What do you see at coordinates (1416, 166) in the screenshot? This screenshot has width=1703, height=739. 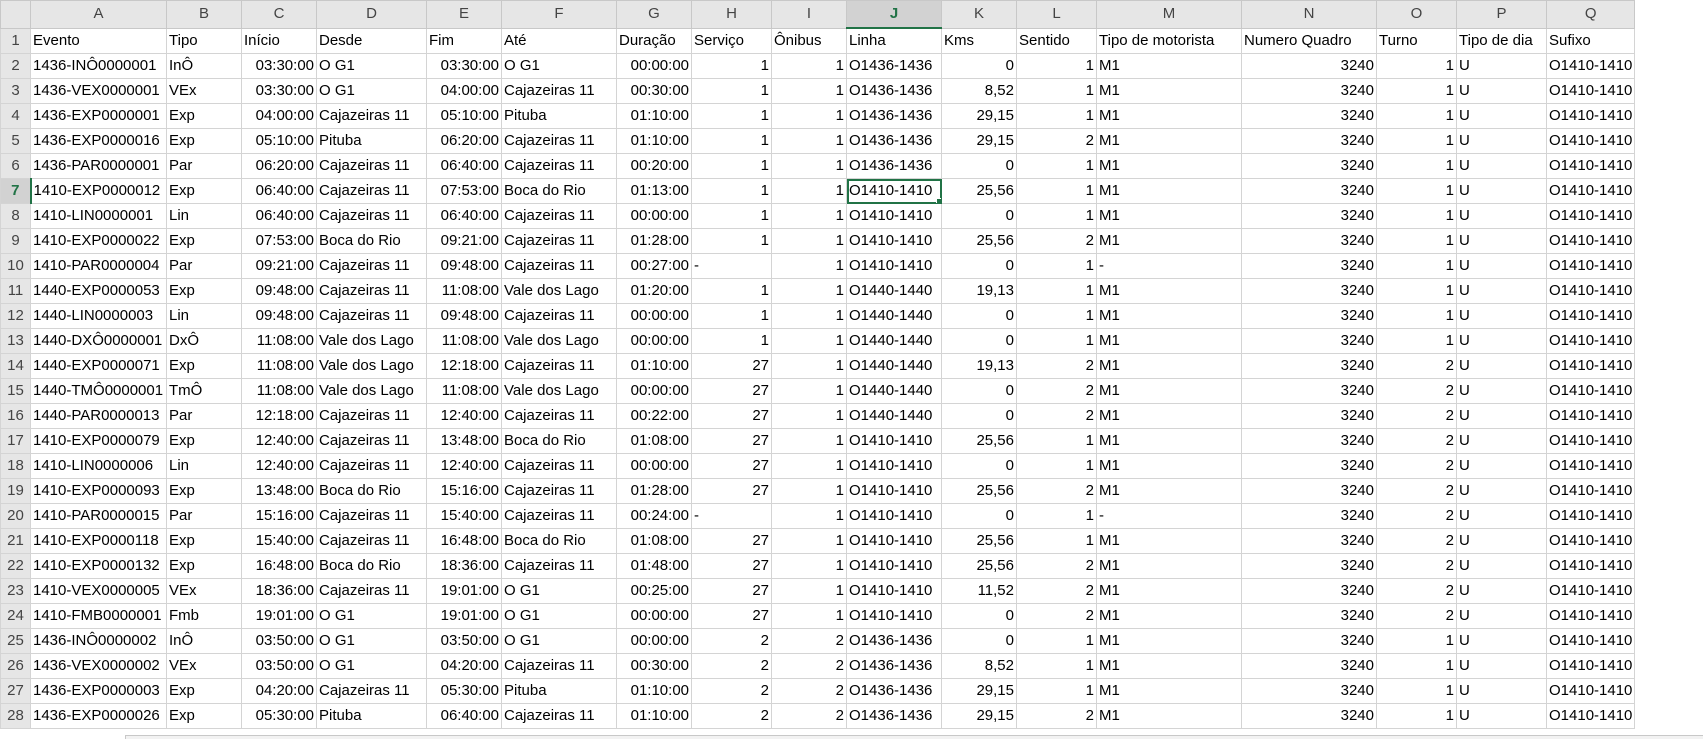 I see `cell-o6: 1` at bounding box center [1416, 166].